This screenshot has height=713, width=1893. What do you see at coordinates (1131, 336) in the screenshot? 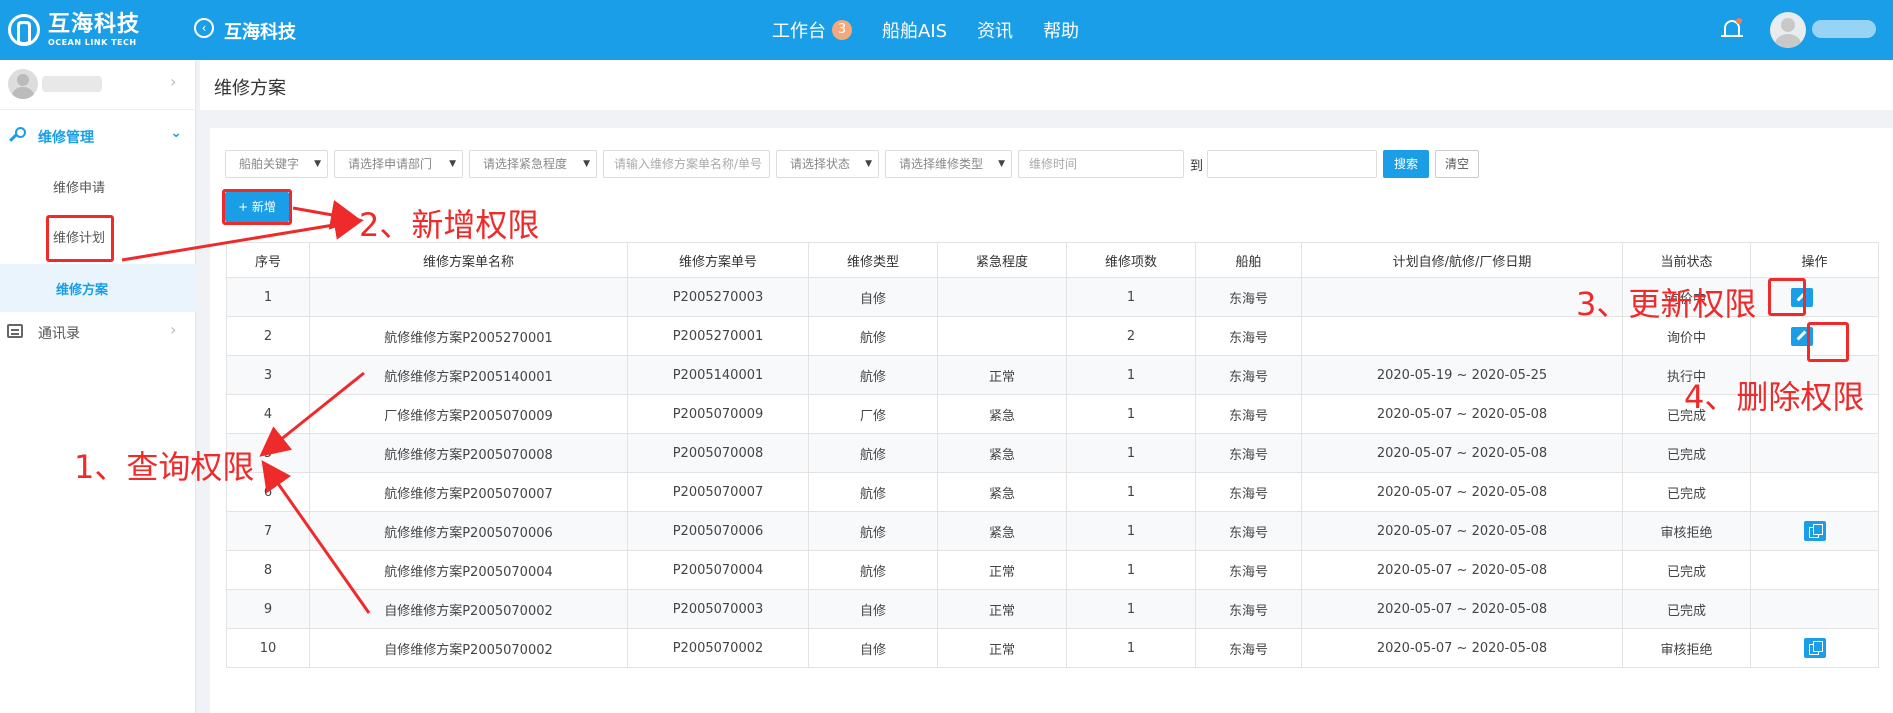
I see `cell-item-count: 2` at bounding box center [1131, 336].